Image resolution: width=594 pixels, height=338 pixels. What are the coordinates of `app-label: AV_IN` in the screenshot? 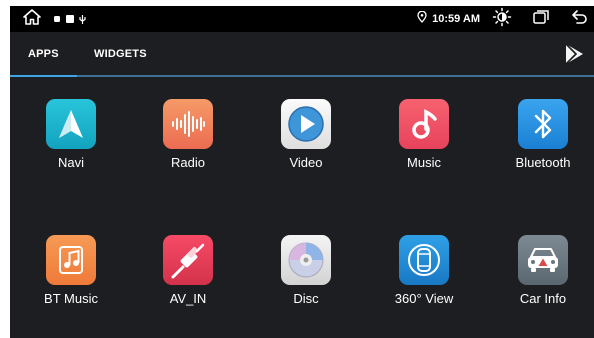 It's located at (188, 298).